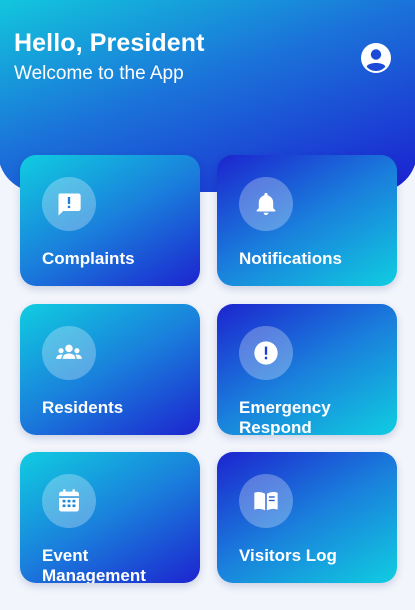  I want to click on alert-circle-icon, so click(266, 353).